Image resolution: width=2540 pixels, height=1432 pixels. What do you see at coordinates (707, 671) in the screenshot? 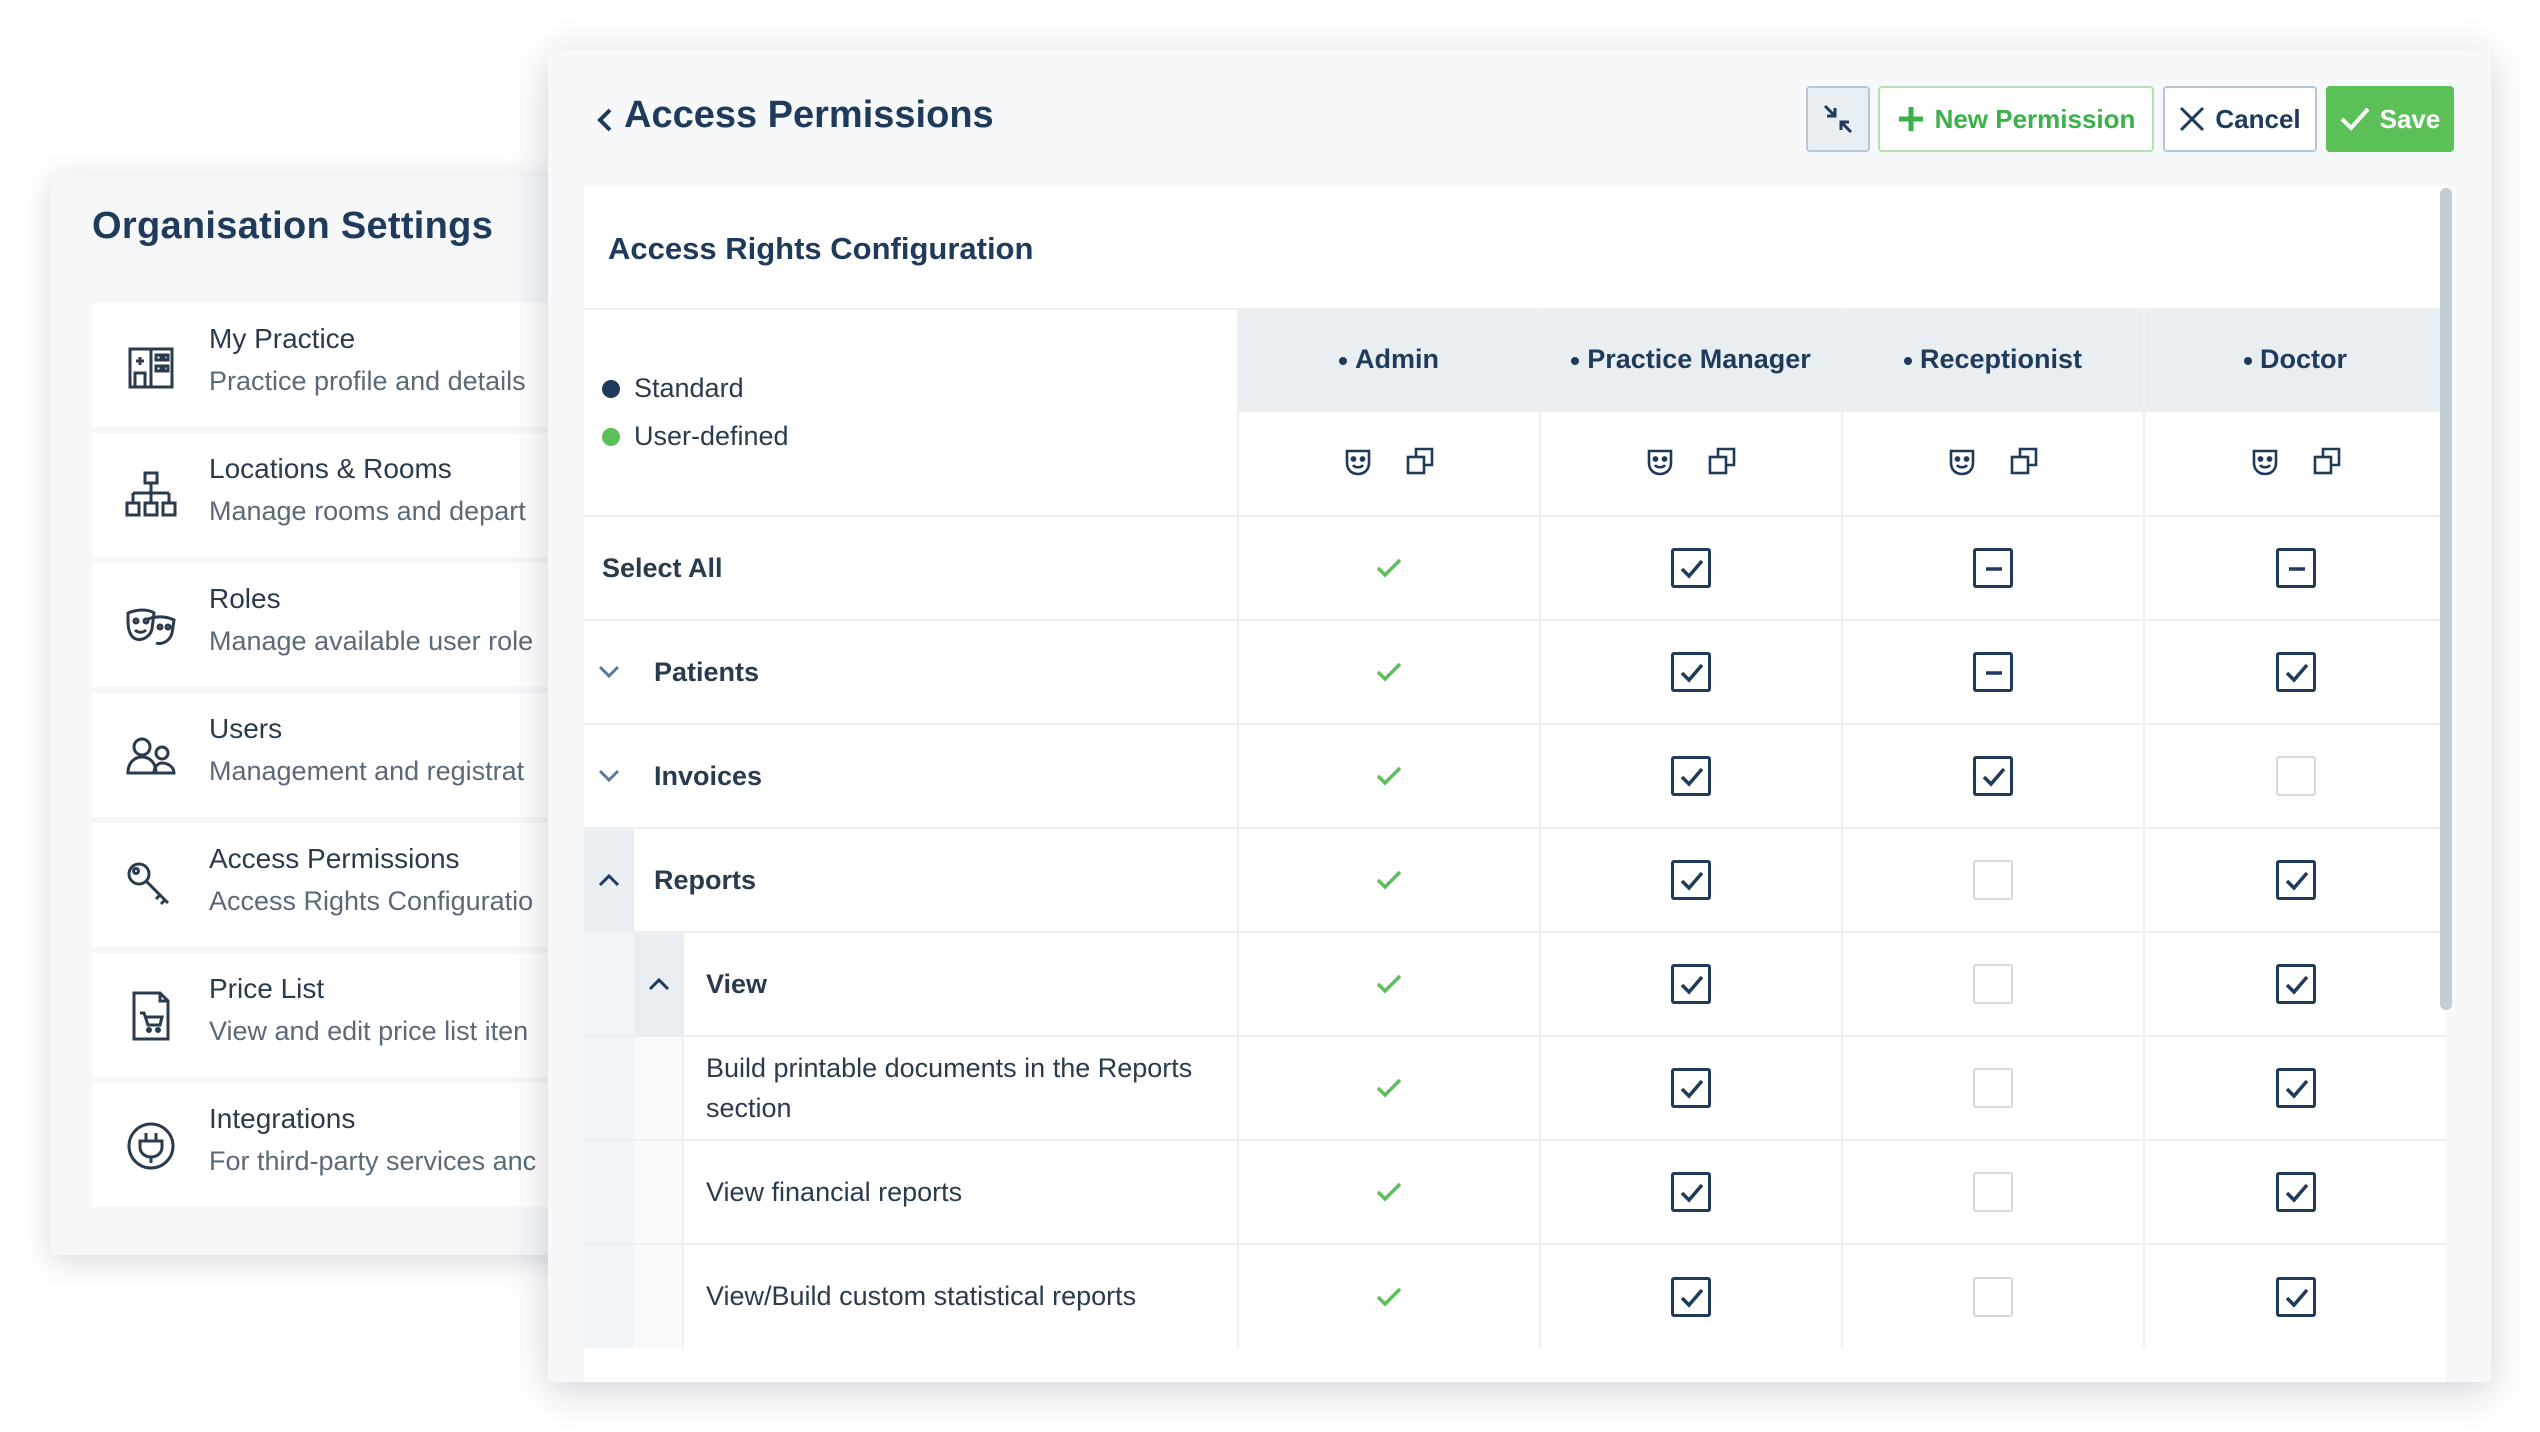
I see `permission-label: Patients` at bounding box center [707, 671].